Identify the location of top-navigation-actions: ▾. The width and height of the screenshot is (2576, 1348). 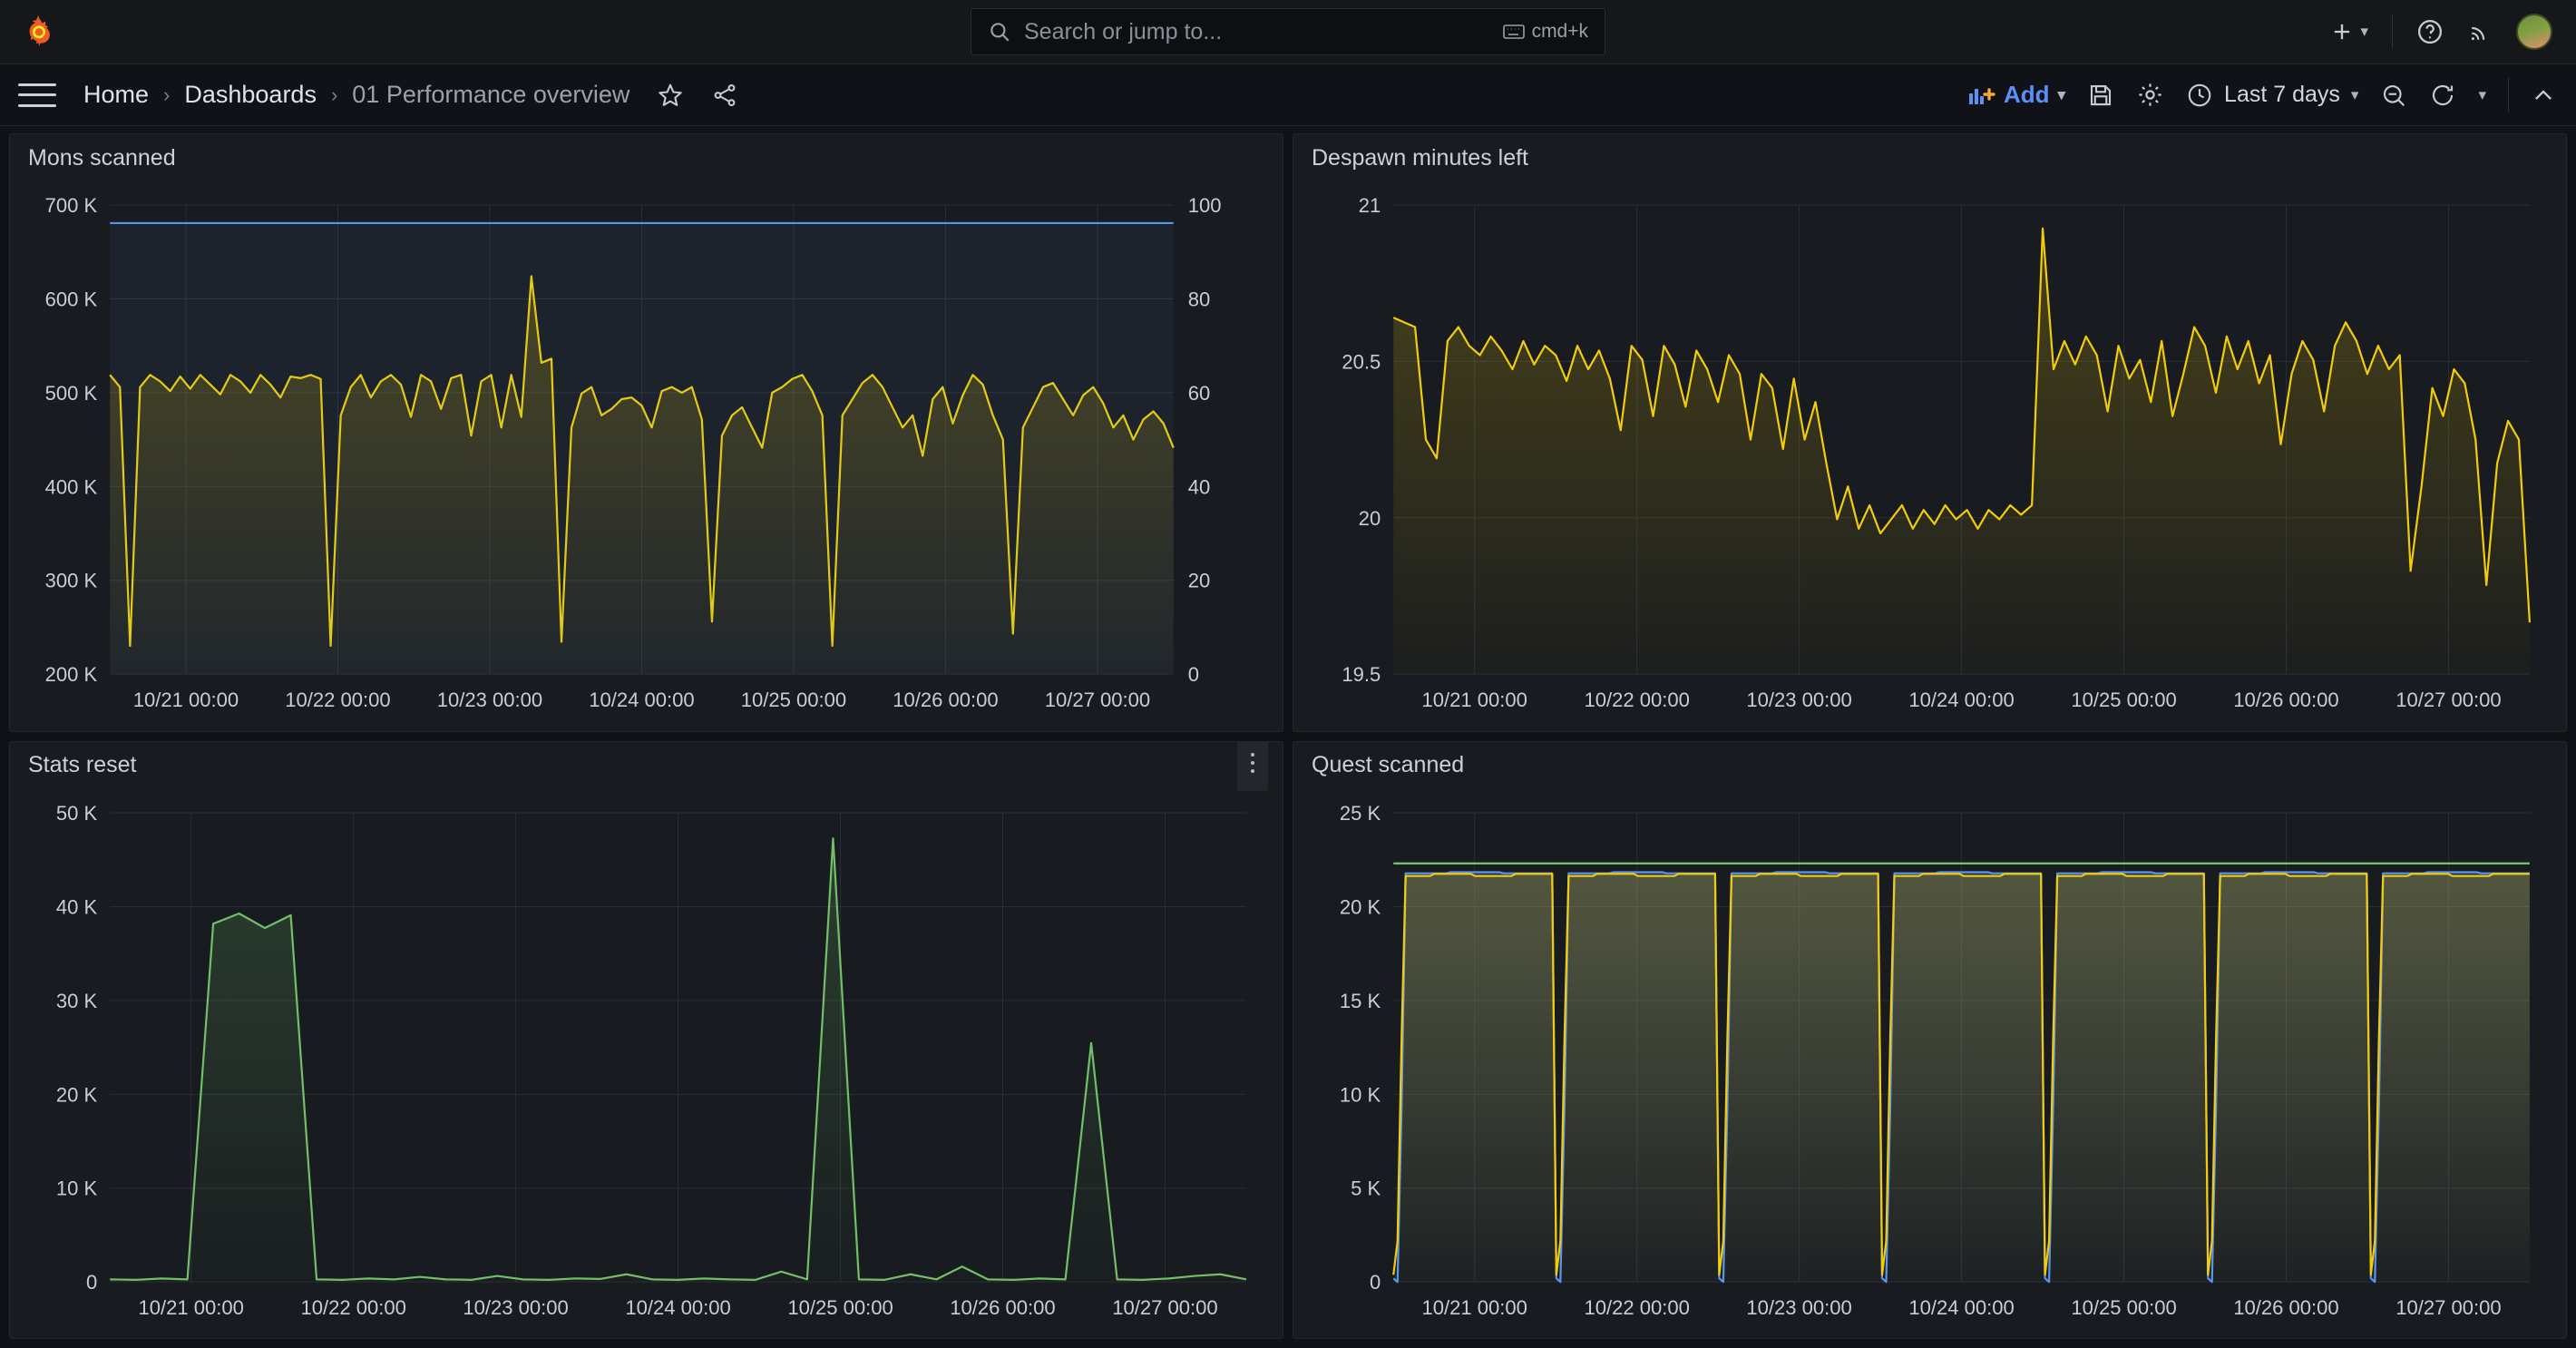
(2452, 32).